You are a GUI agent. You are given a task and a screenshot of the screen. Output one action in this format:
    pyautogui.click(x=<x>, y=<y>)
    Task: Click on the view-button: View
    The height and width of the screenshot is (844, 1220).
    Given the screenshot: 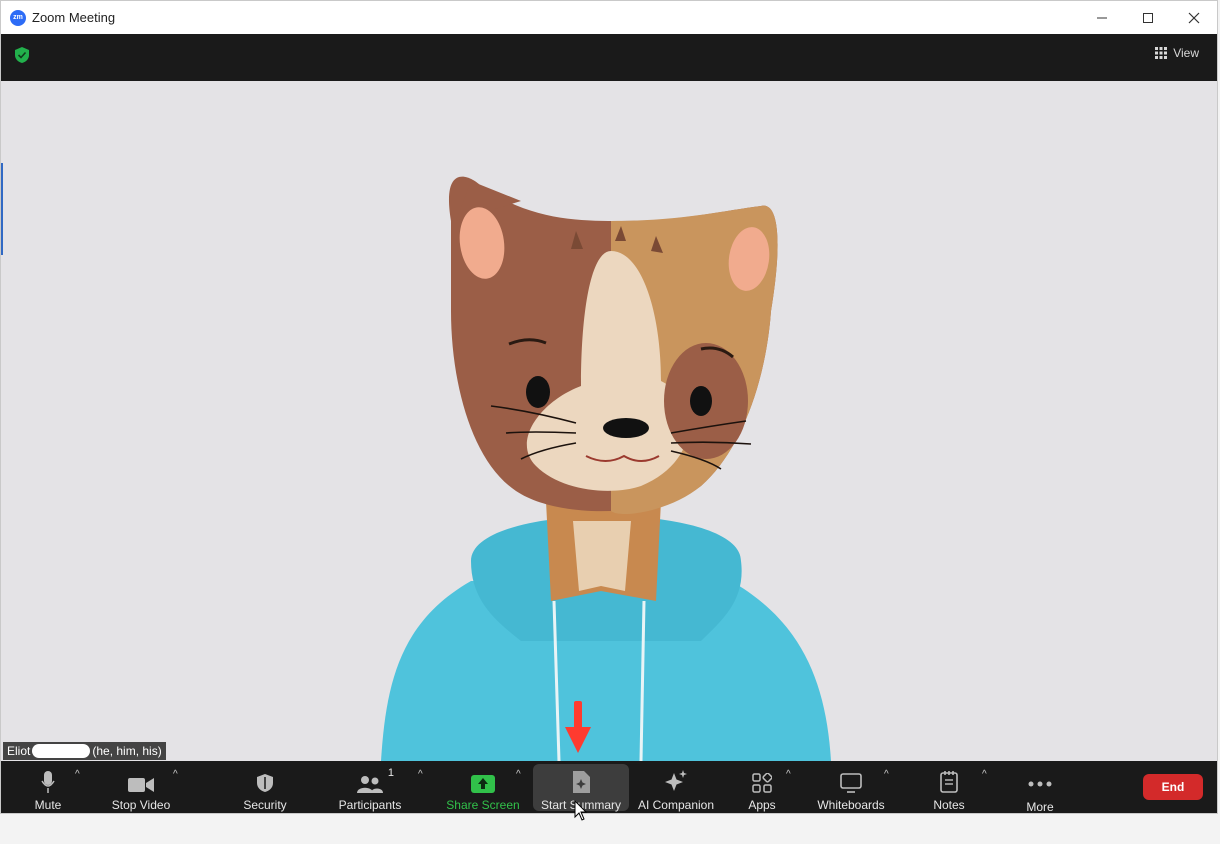 What is the action you would take?
    pyautogui.click(x=1177, y=53)
    